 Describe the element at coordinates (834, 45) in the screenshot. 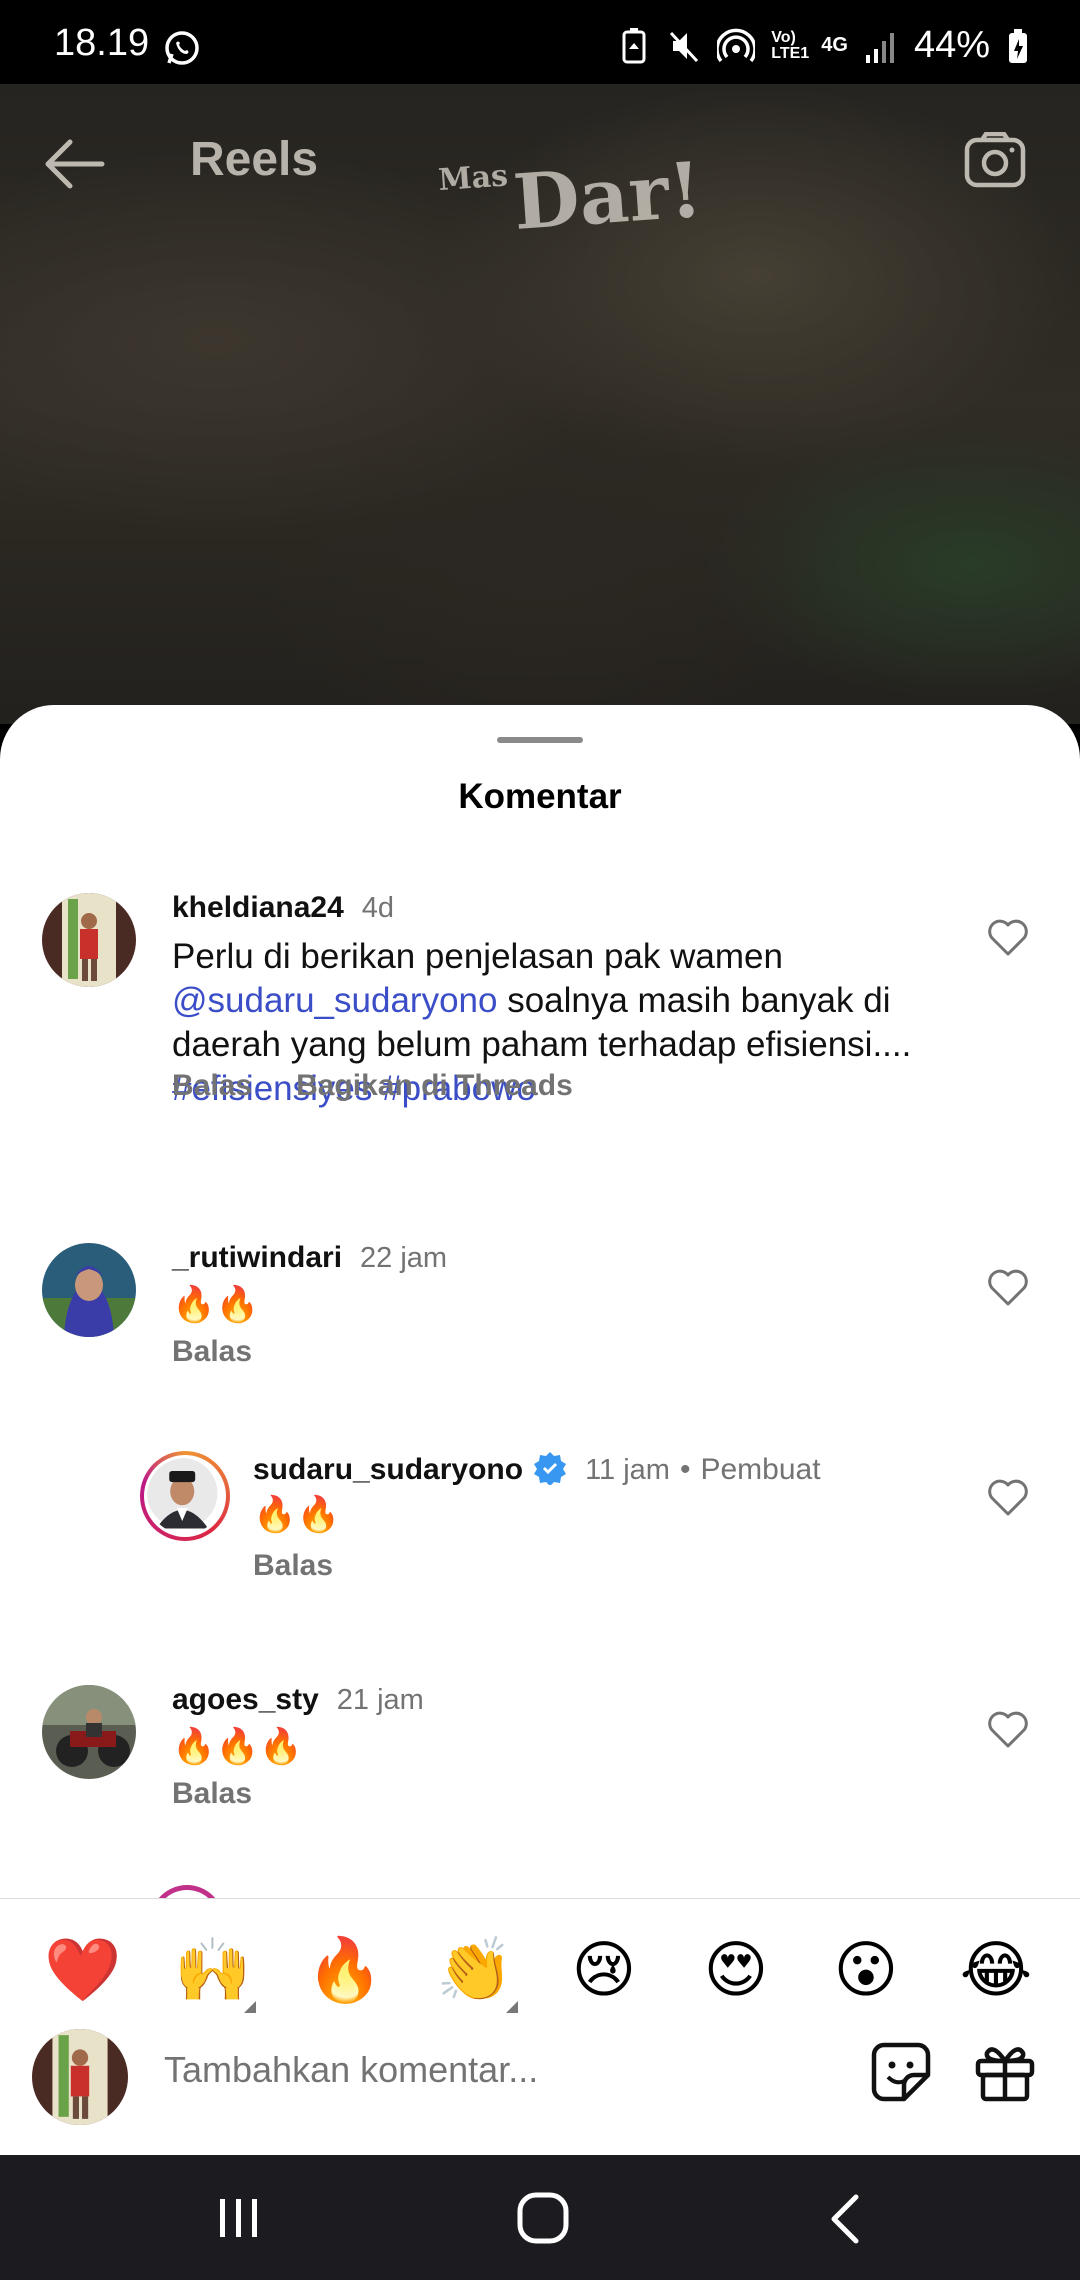

I see `network-type: 4G` at that location.